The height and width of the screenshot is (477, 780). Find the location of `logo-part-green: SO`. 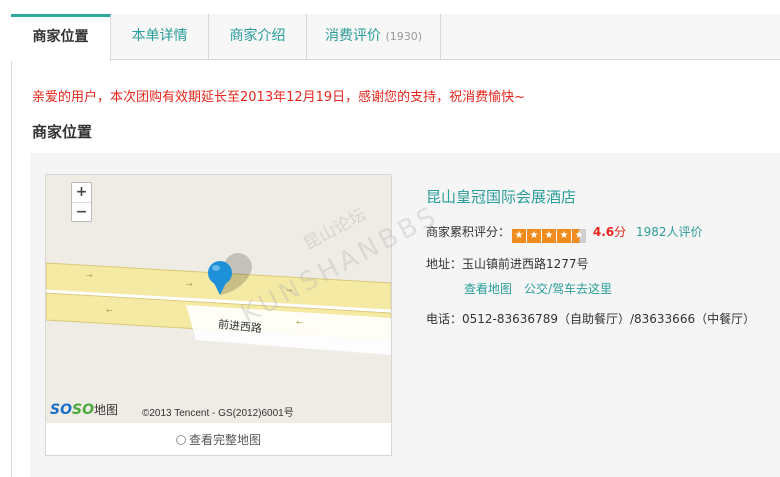

logo-part-green: SO is located at coordinates (82, 410).